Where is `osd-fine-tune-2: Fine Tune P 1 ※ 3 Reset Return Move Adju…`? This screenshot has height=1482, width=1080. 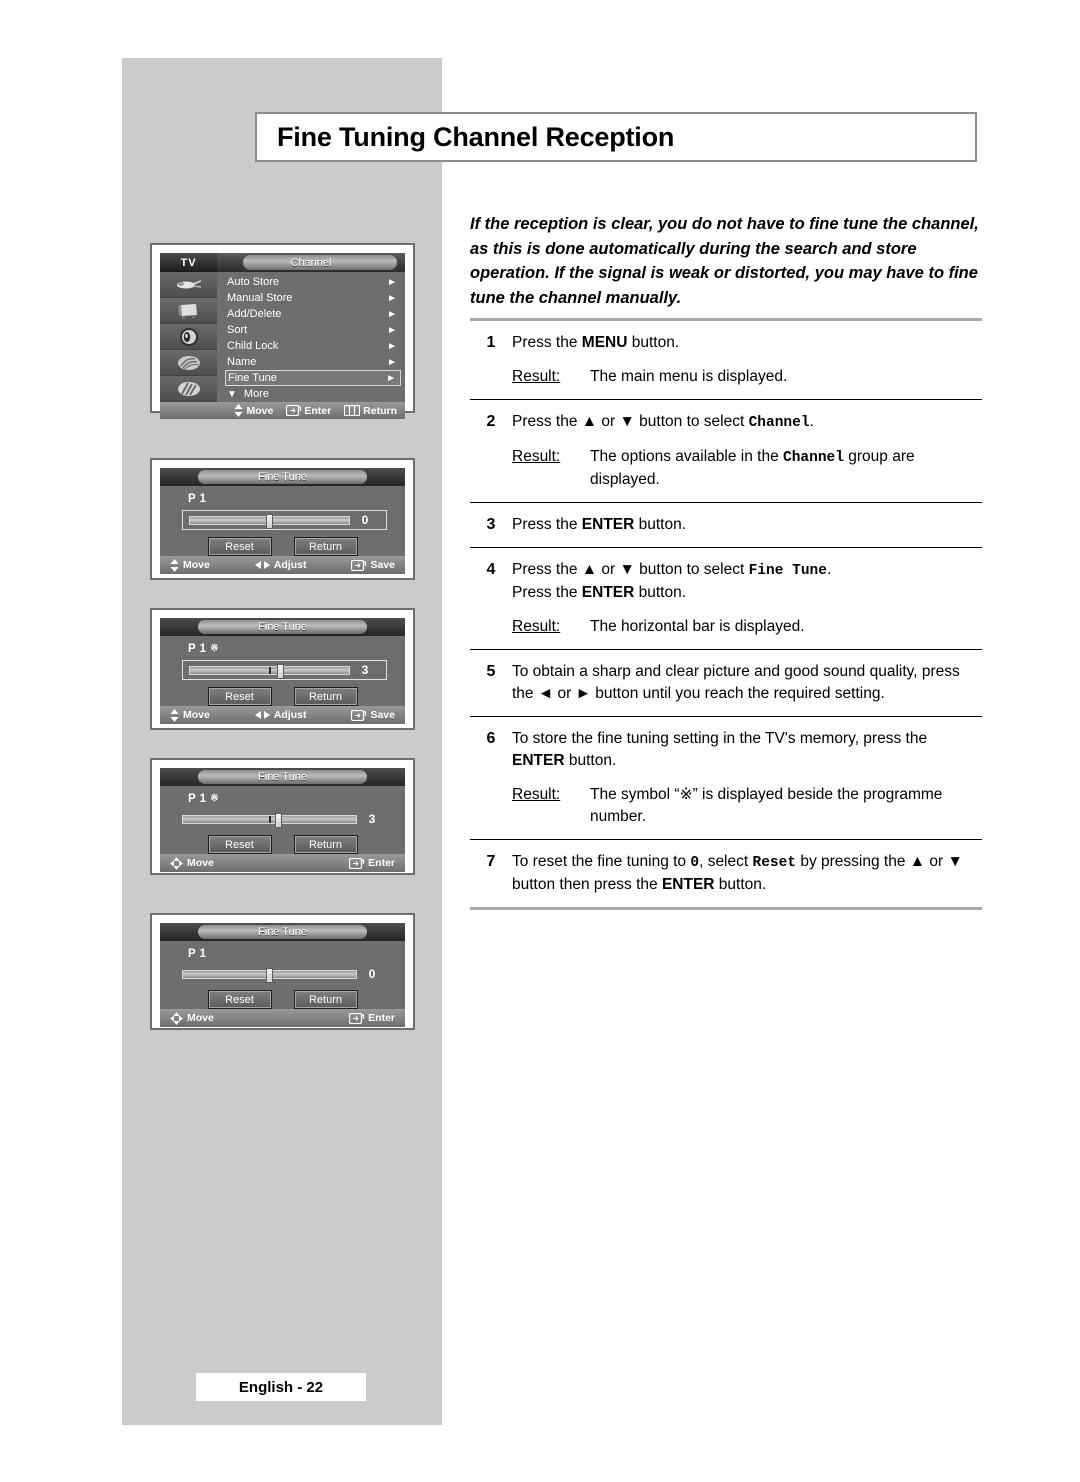 osd-fine-tune-2: Fine Tune P 1 ※ 3 Reset Return Move Adju… is located at coordinates (282, 671).